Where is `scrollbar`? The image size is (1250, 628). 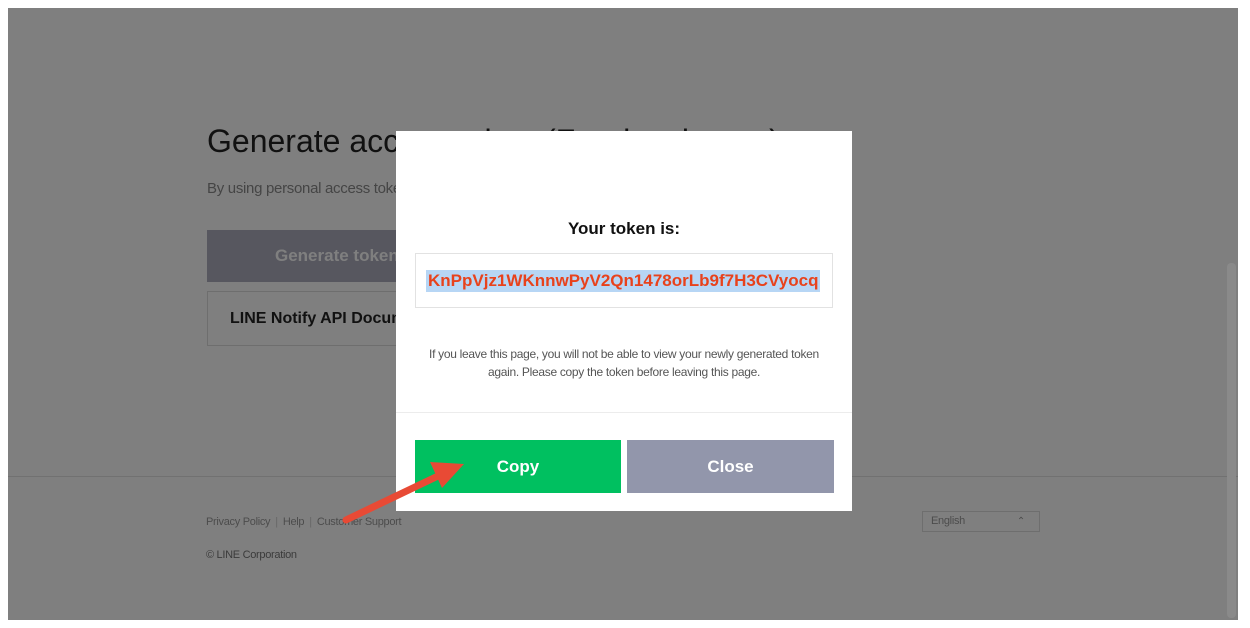
scrollbar is located at coordinates (1231, 440).